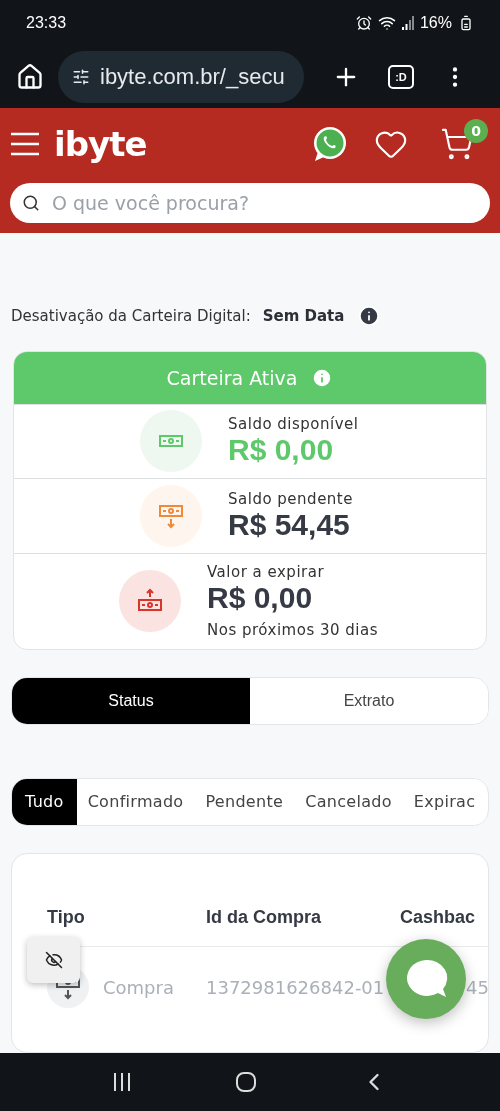 The height and width of the screenshot is (1111, 500). Describe the element at coordinates (476, 131) in the screenshot. I see `cart-count: 0` at that location.